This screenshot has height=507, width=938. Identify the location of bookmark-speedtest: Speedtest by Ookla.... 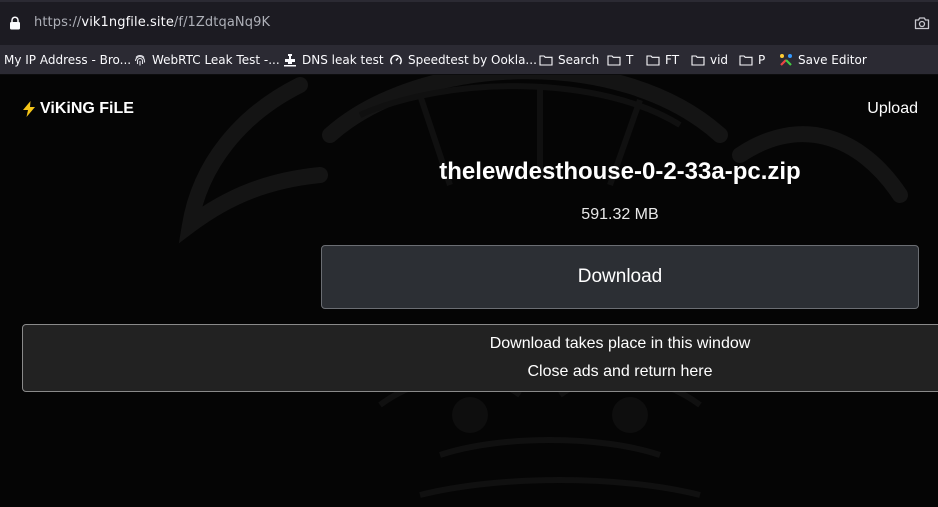
(463, 60).